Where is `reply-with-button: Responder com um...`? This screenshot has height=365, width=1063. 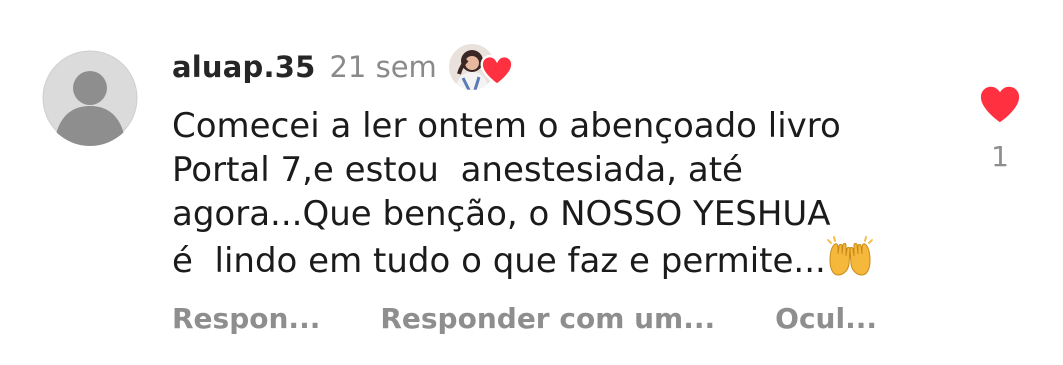 reply-with-button: Responder com um... is located at coordinates (547, 318).